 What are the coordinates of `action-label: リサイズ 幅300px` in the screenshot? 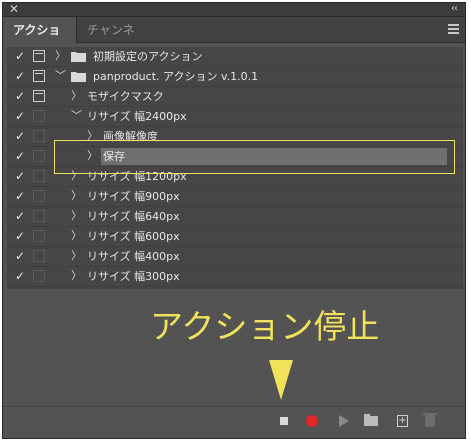 It's located at (133, 276).